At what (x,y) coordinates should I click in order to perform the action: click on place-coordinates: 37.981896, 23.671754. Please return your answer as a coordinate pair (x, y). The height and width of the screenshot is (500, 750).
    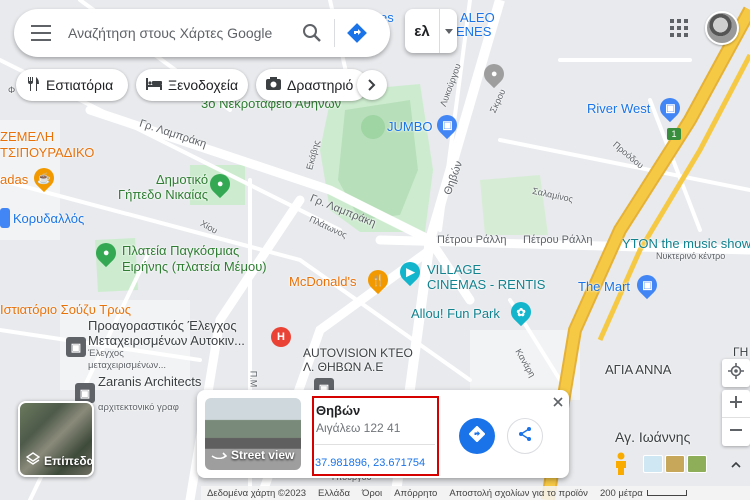
    Looking at the image, I should click on (370, 463).